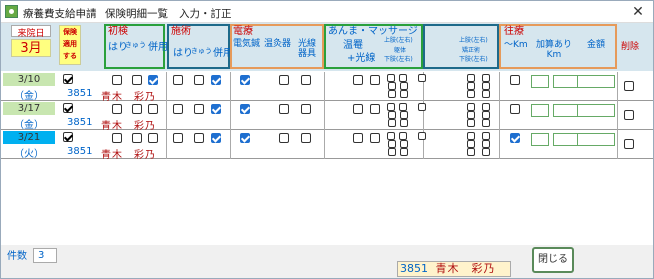  I want to click on row-date: 3/17, so click(29, 108).